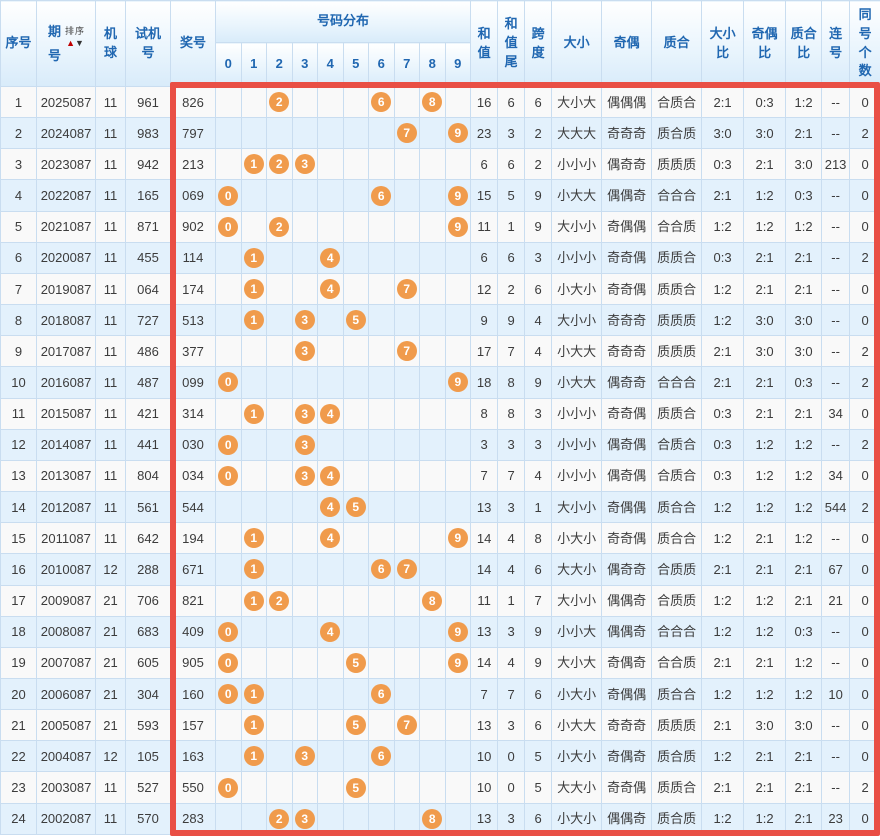  Describe the element at coordinates (804, 538) in the screenshot. I see `prime-ratio-cell: 1:2` at that location.